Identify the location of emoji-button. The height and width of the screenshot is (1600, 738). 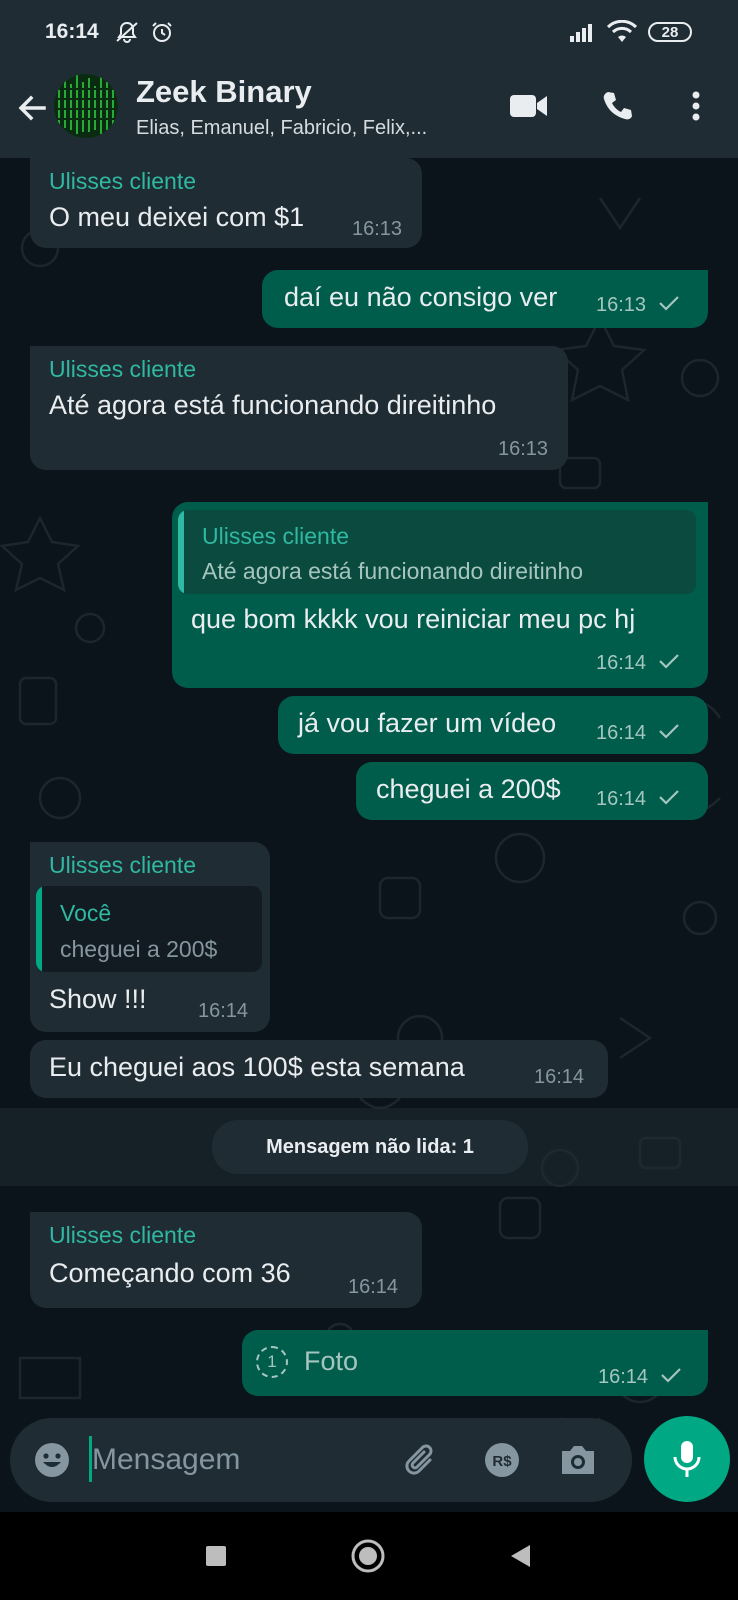
(52, 1460).